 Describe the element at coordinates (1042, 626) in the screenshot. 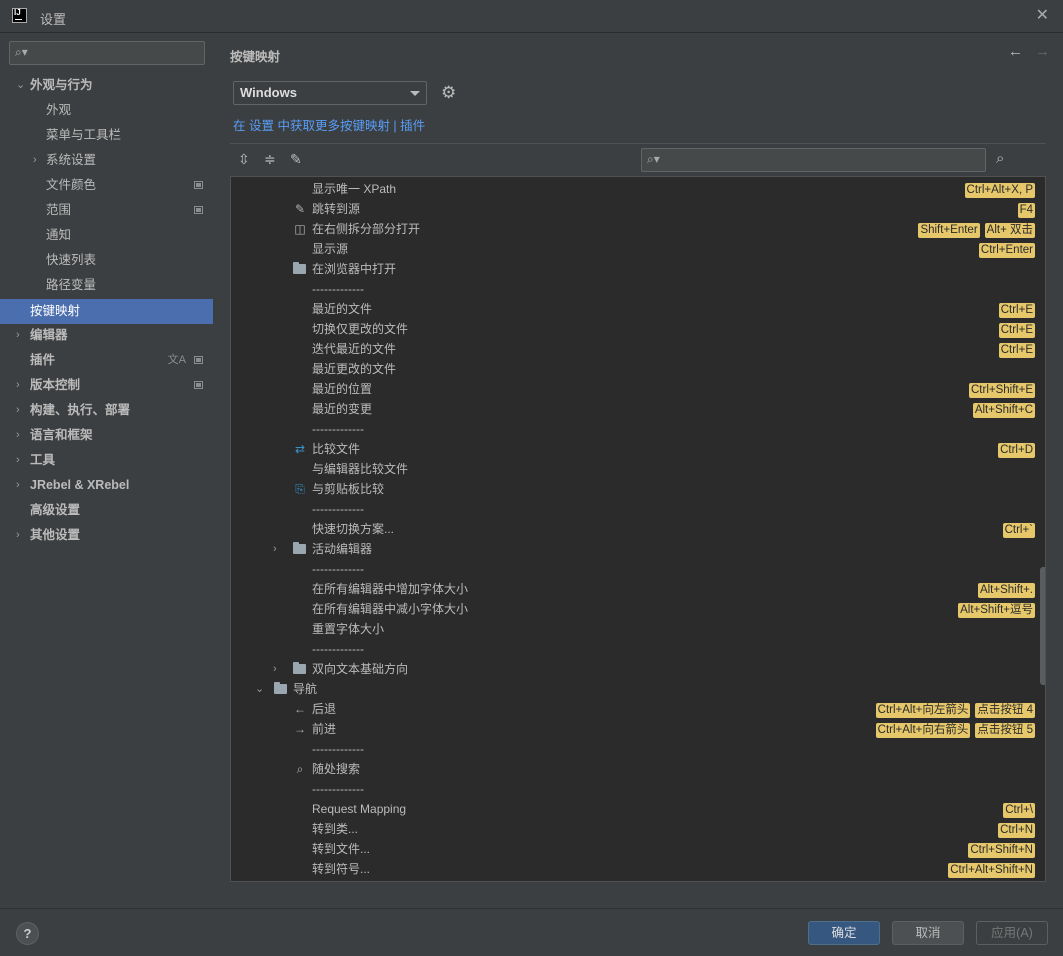

I see `vertical-scrollbar` at that location.